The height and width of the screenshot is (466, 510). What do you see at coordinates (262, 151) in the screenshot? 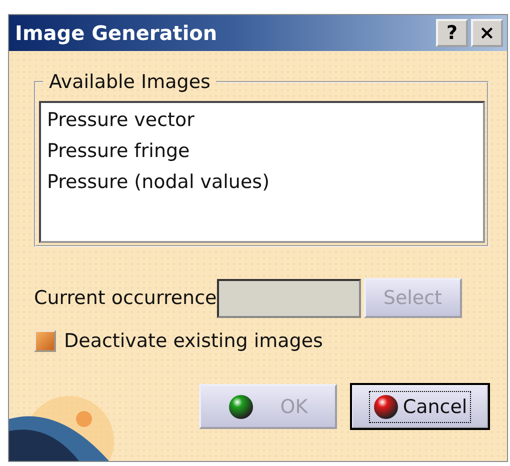
I see `list-item: Pressure fringe` at bounding box center [262, 151].